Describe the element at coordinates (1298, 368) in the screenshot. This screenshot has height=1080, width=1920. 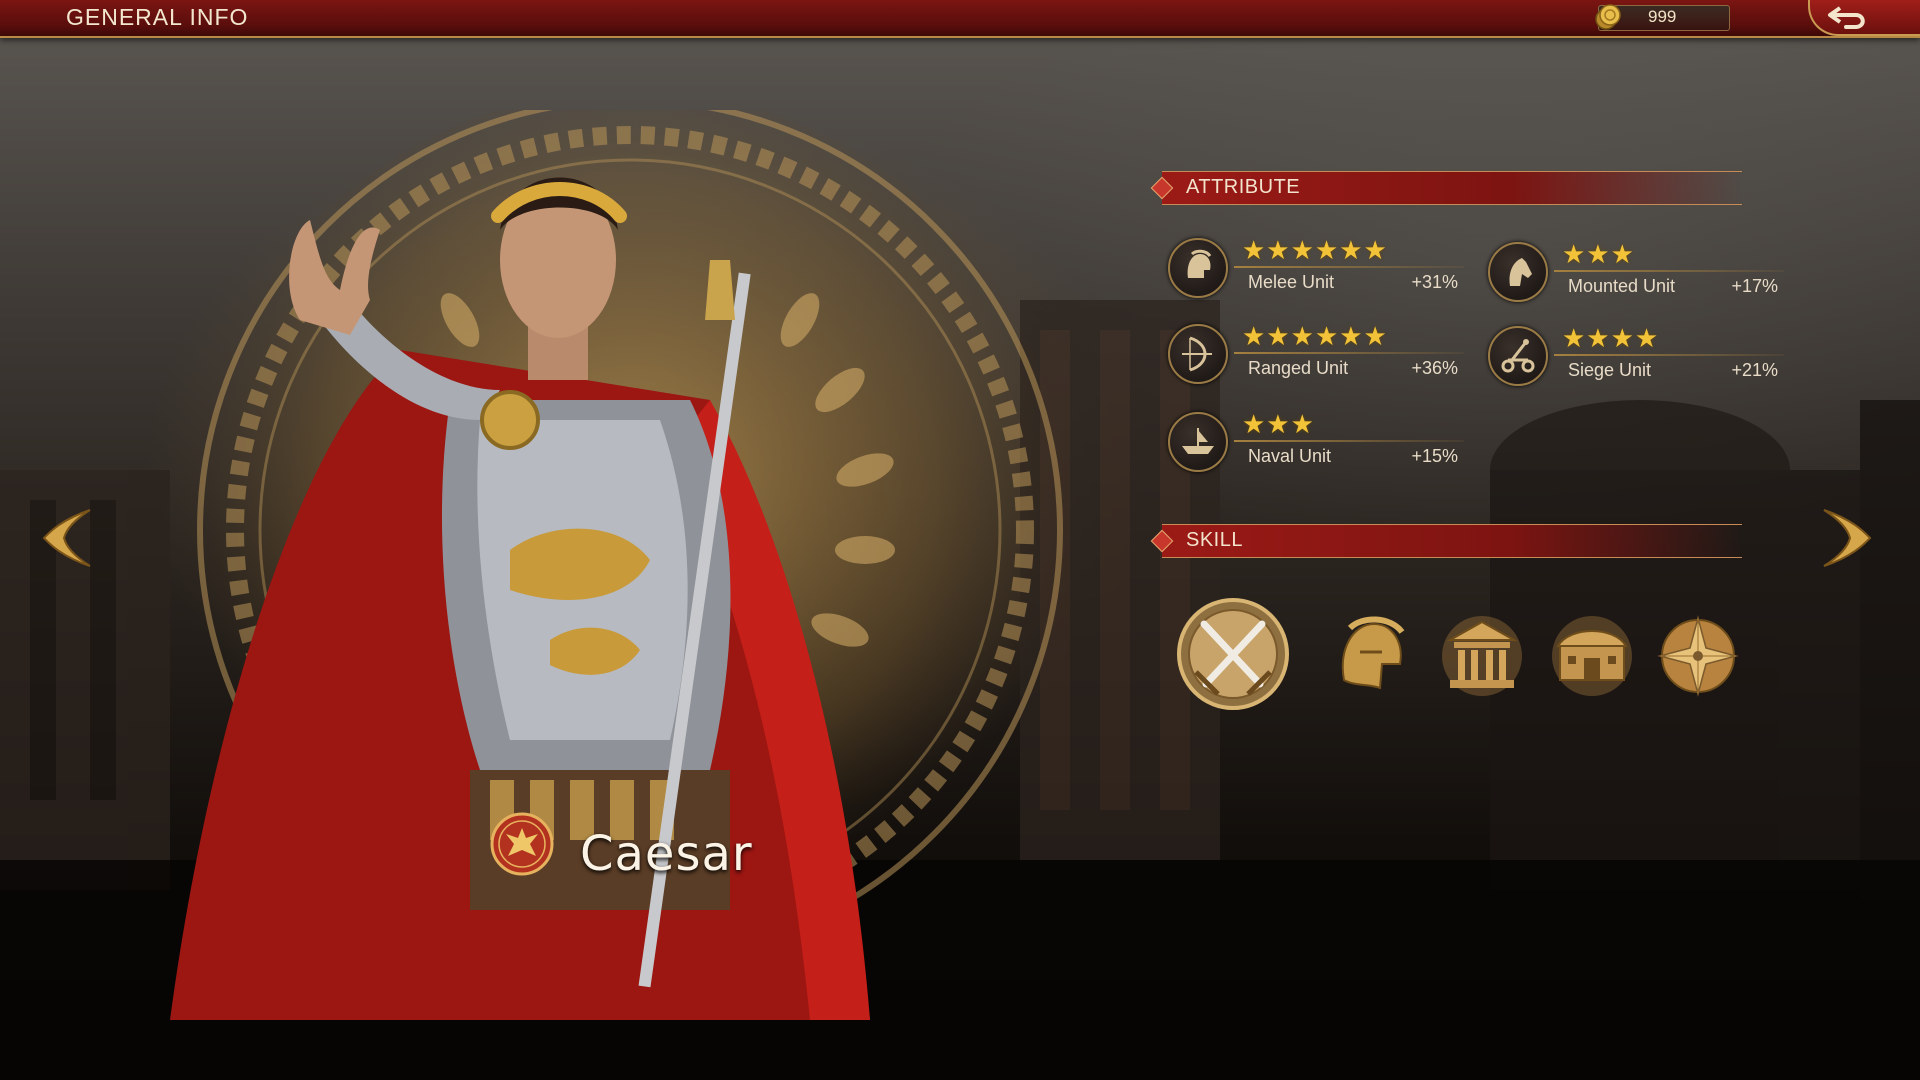
I see `attribute-label: Ranged Unit` at that location.